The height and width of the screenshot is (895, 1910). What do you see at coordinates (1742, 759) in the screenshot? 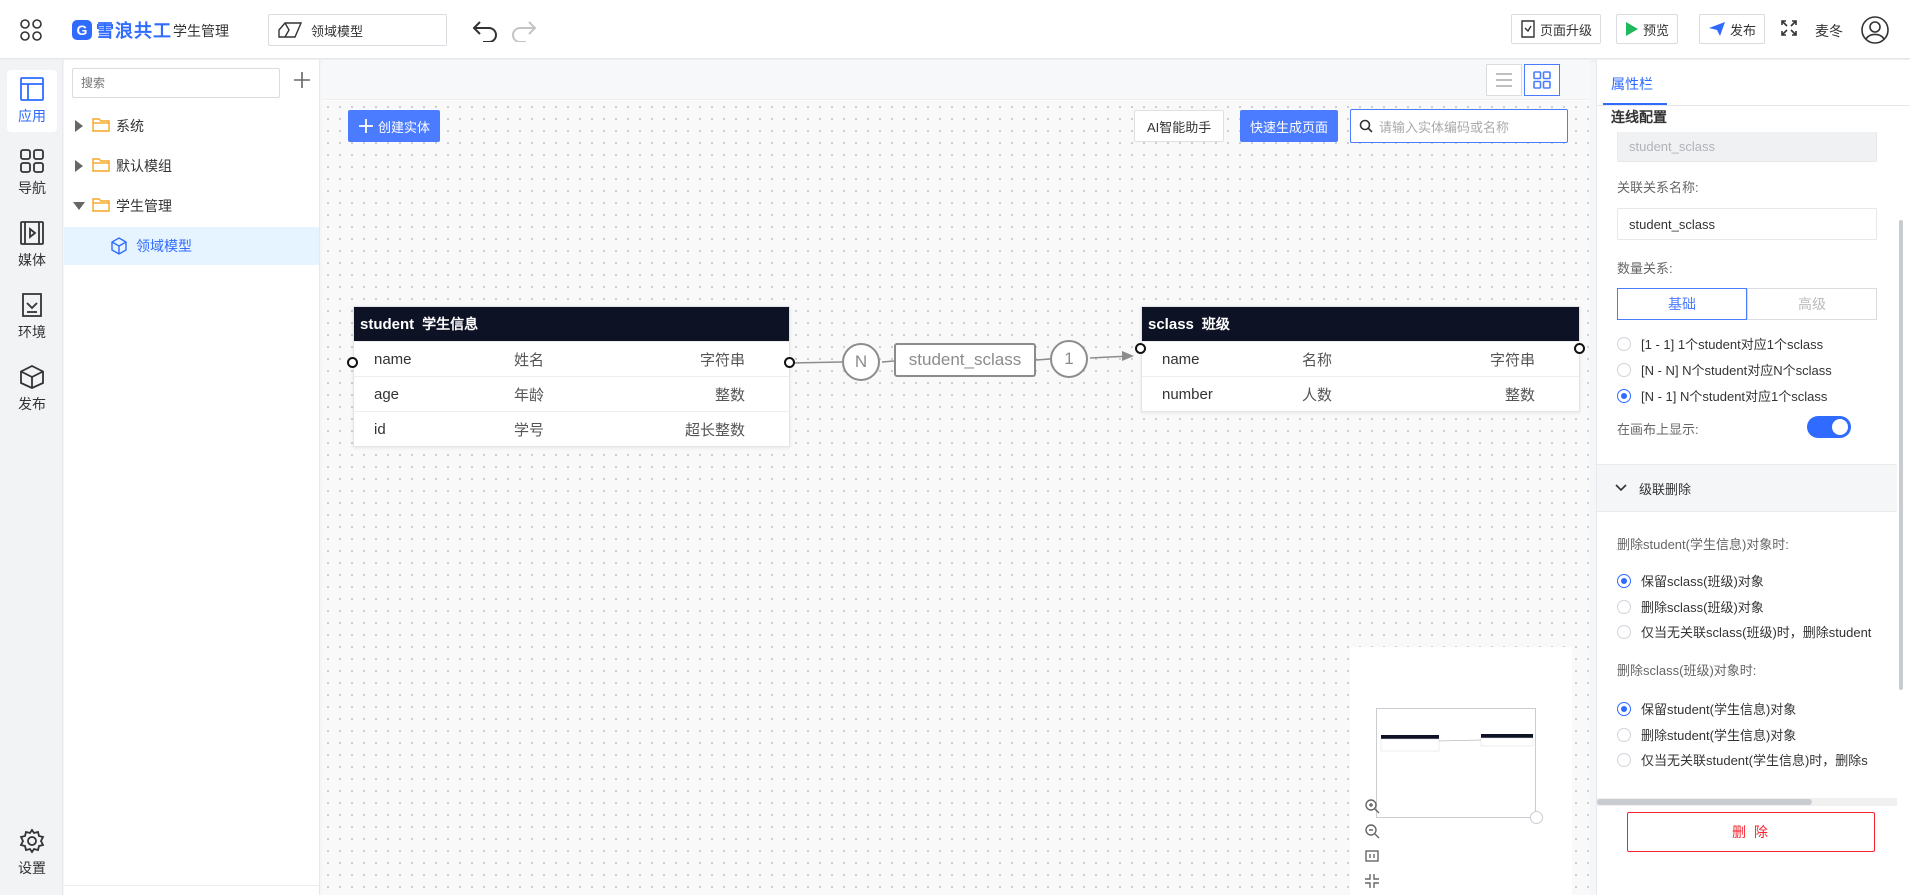
I see `sclass-delete-option: 仅当无关联student(学生信息)时，删除s` at bounding box center [1742, 759].